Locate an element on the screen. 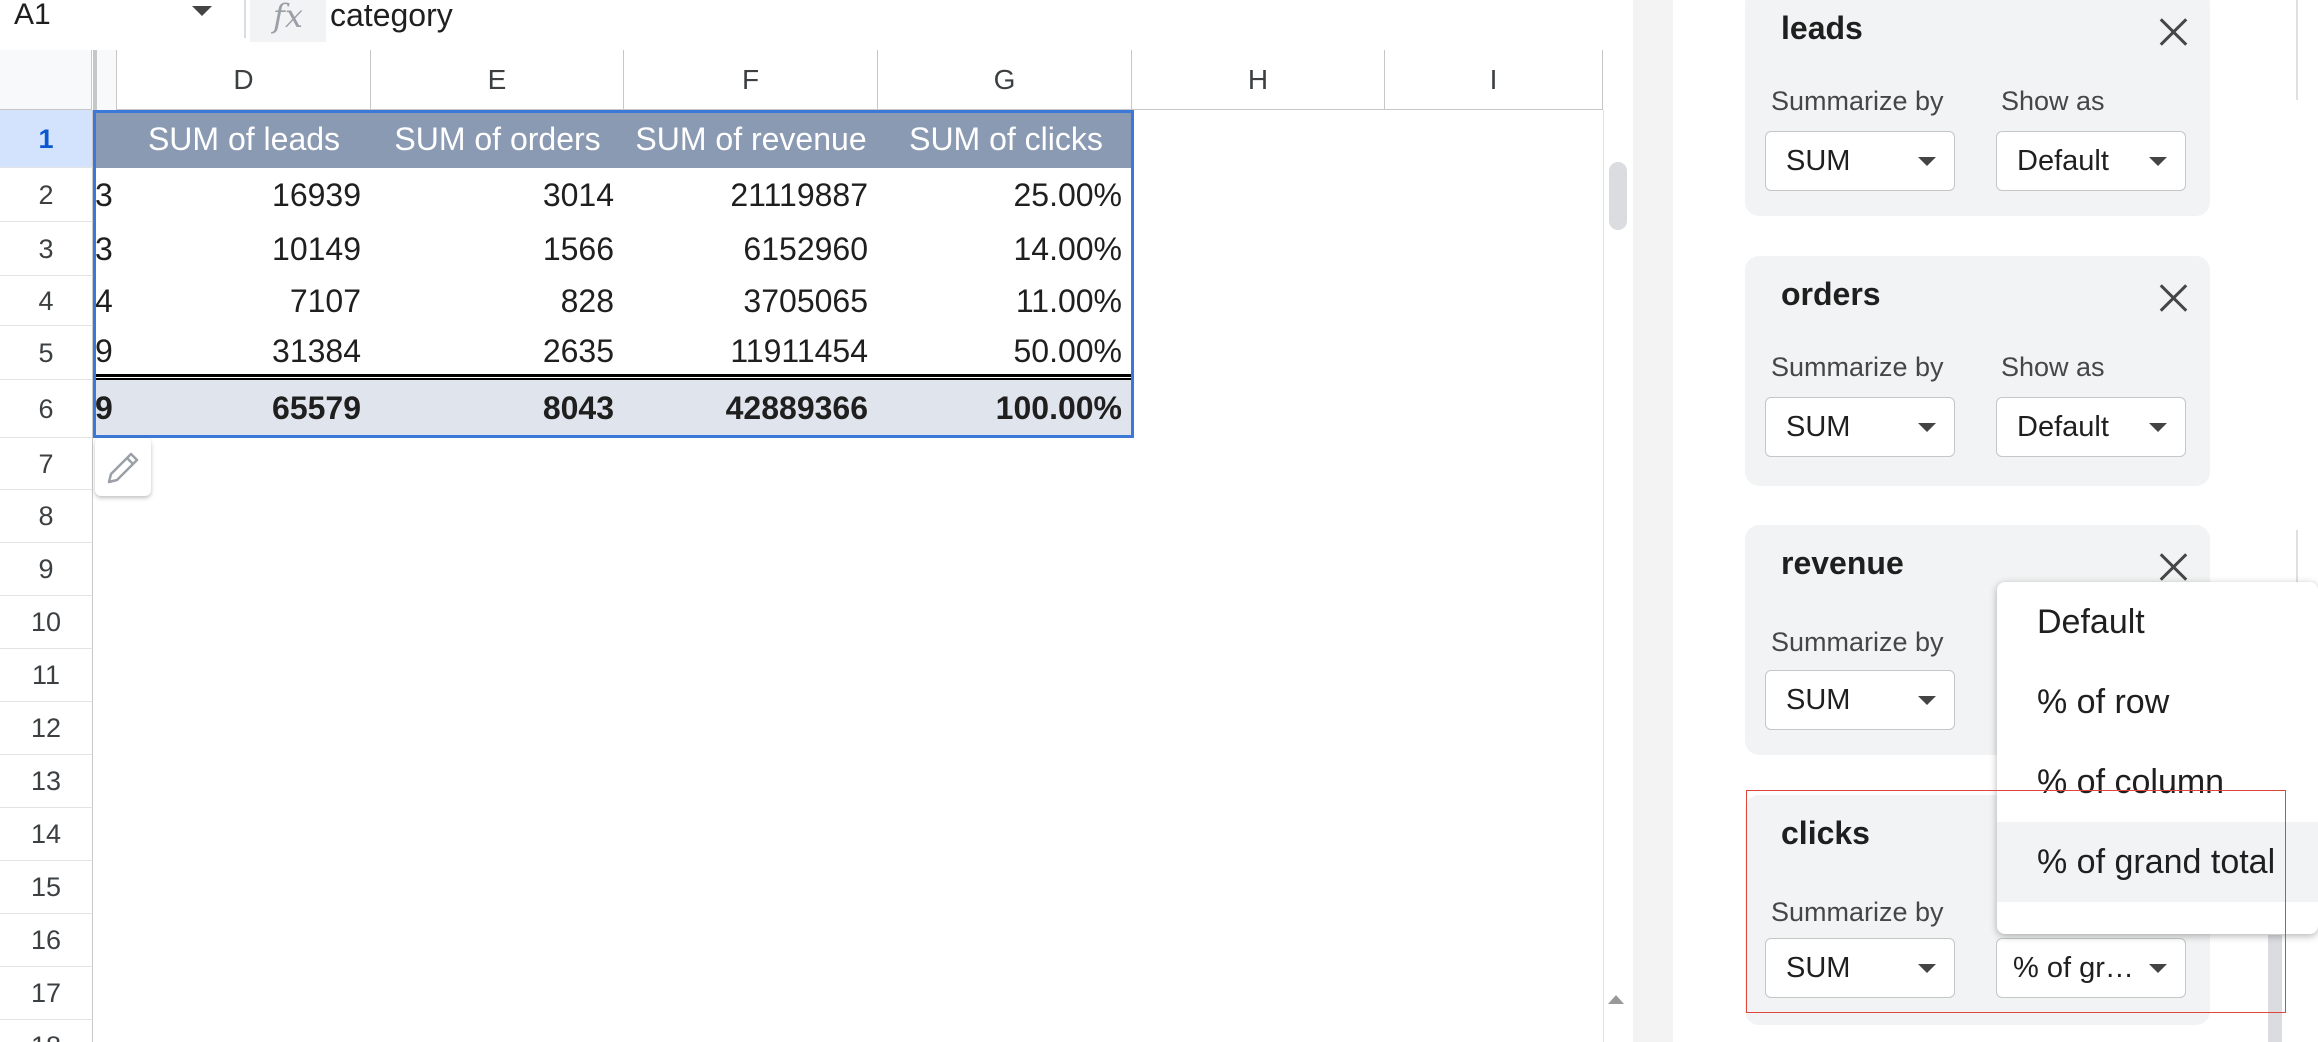  pivot-cell: 7107 is located at coordinates (244, 301).